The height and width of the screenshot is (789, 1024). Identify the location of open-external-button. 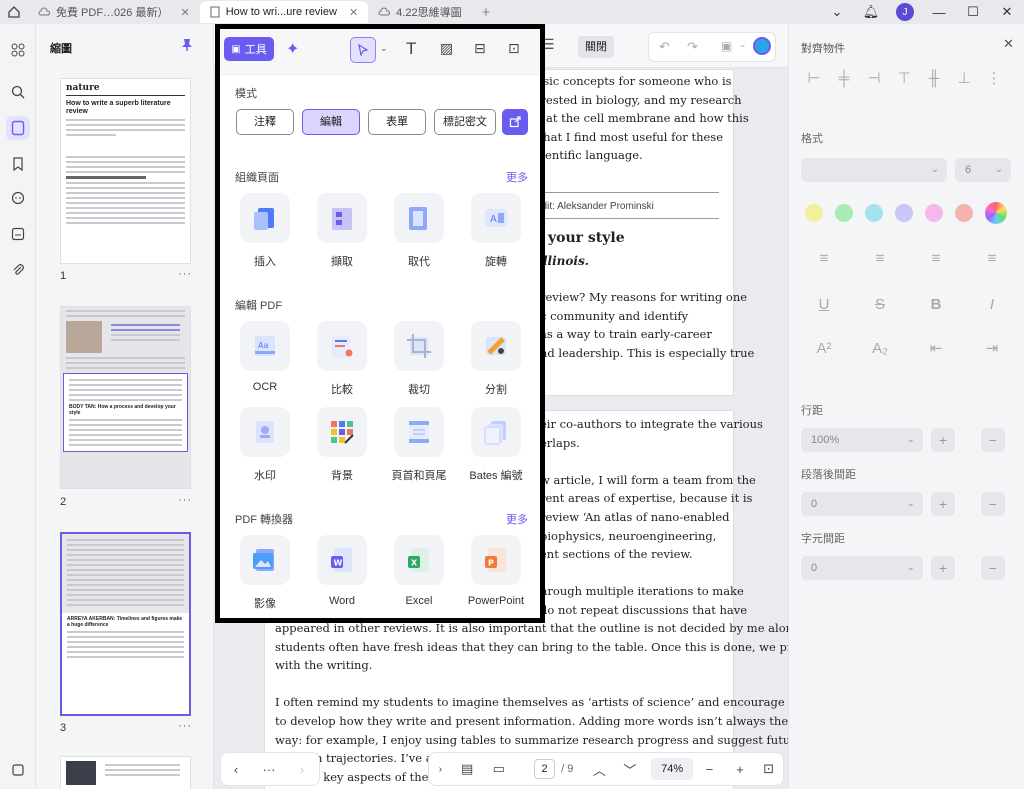
(515, 122).